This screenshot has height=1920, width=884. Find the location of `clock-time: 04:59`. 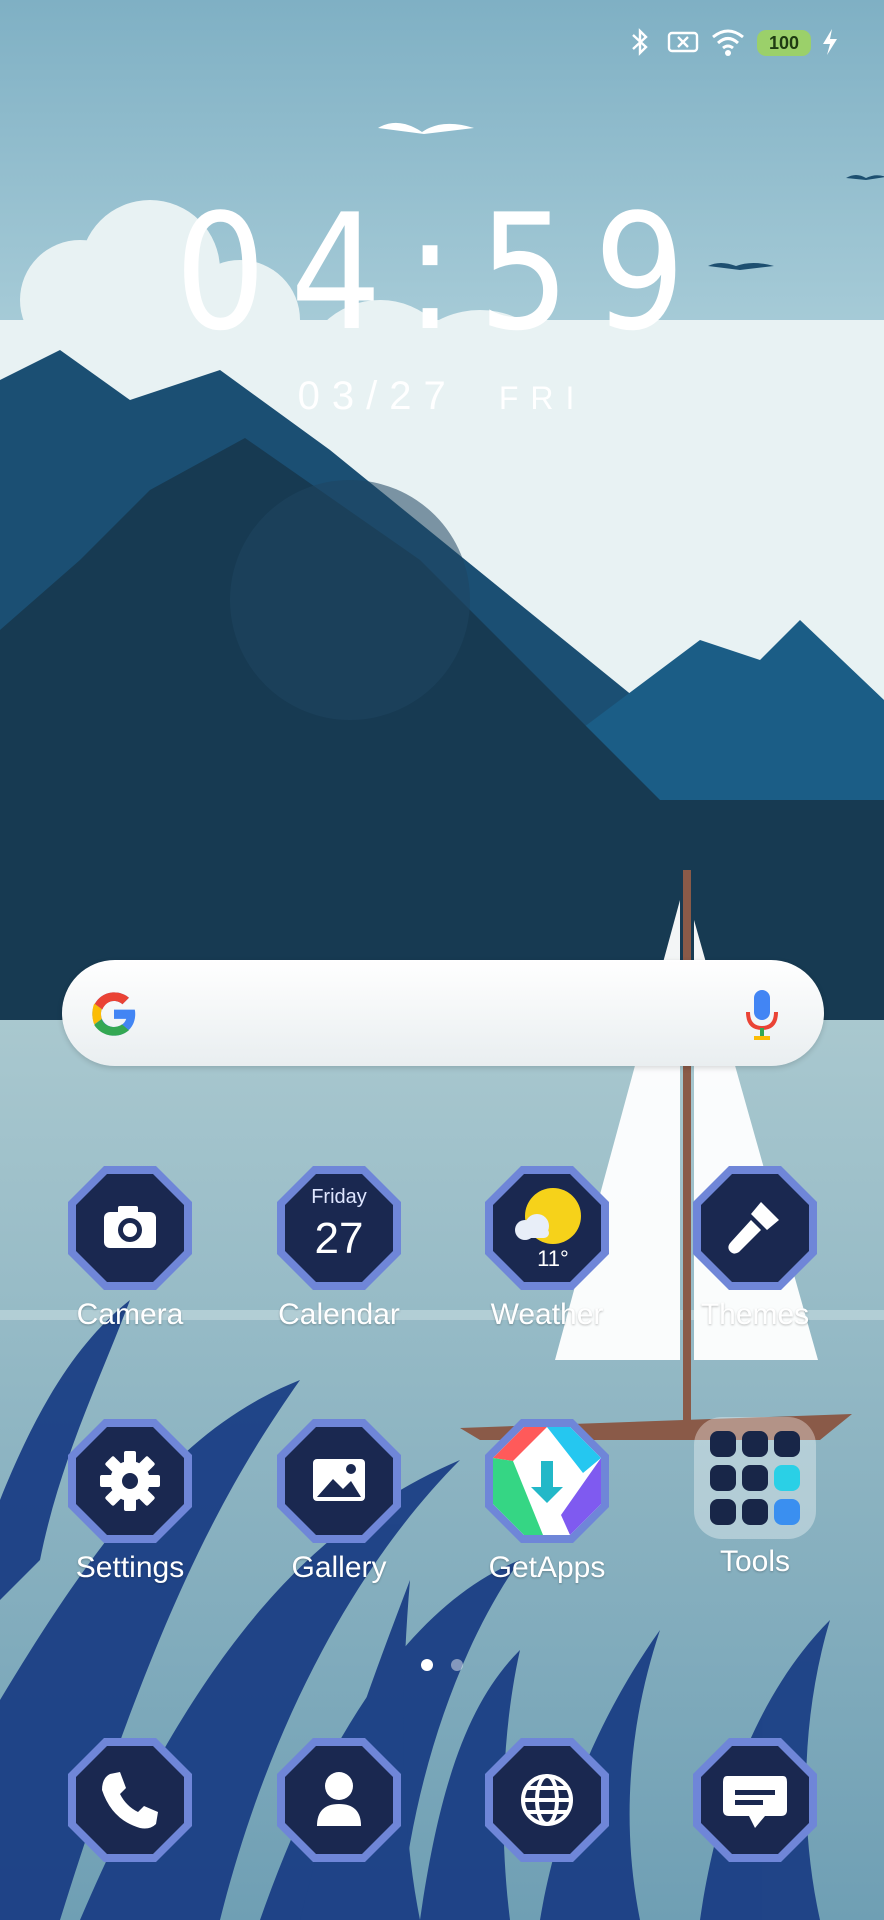

clock-time: 04:59 is located at coordinates (442, 272).